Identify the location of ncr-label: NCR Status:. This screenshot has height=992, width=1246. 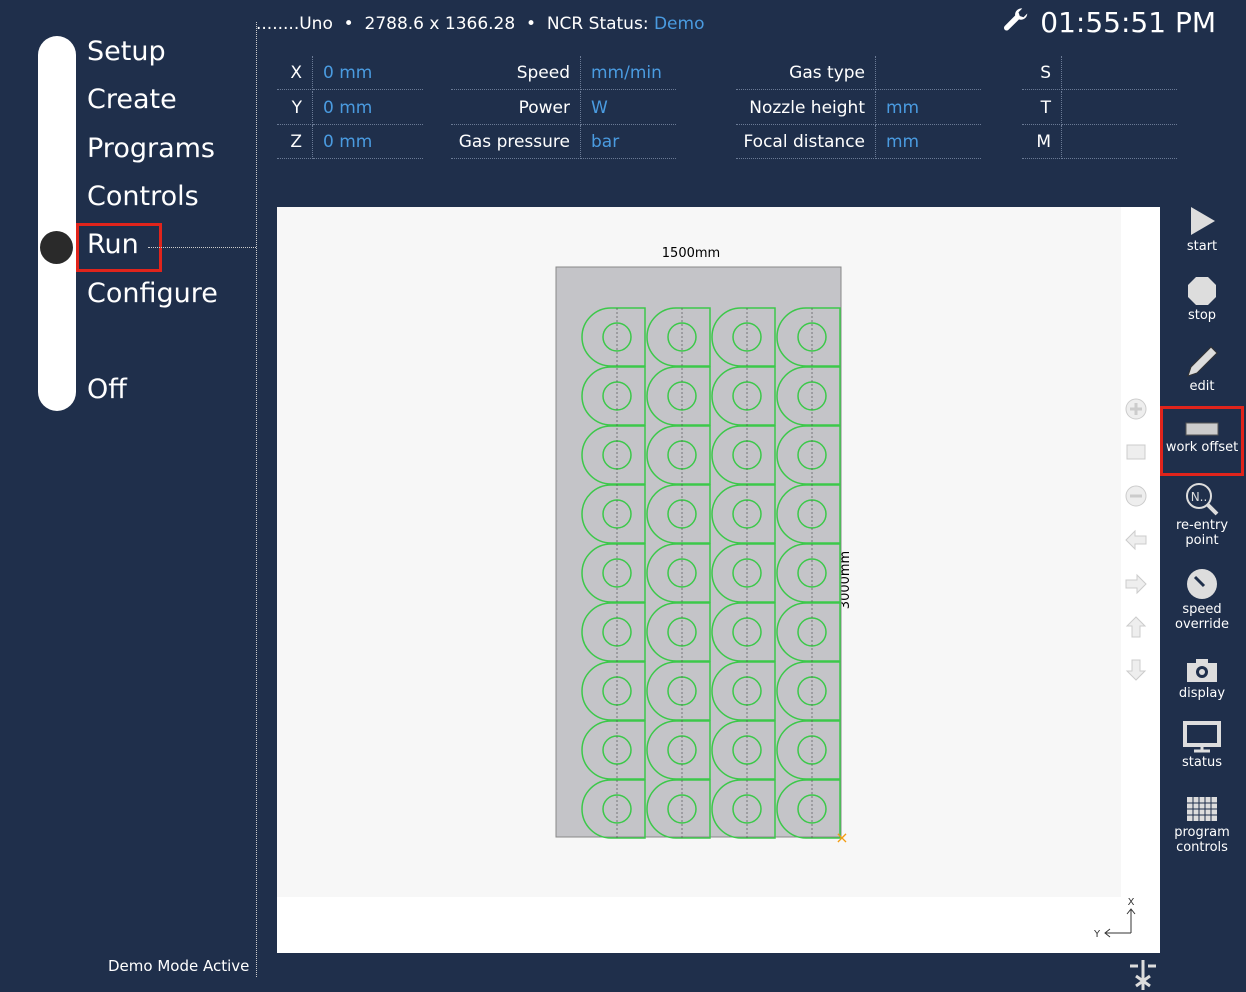
(597, 24).